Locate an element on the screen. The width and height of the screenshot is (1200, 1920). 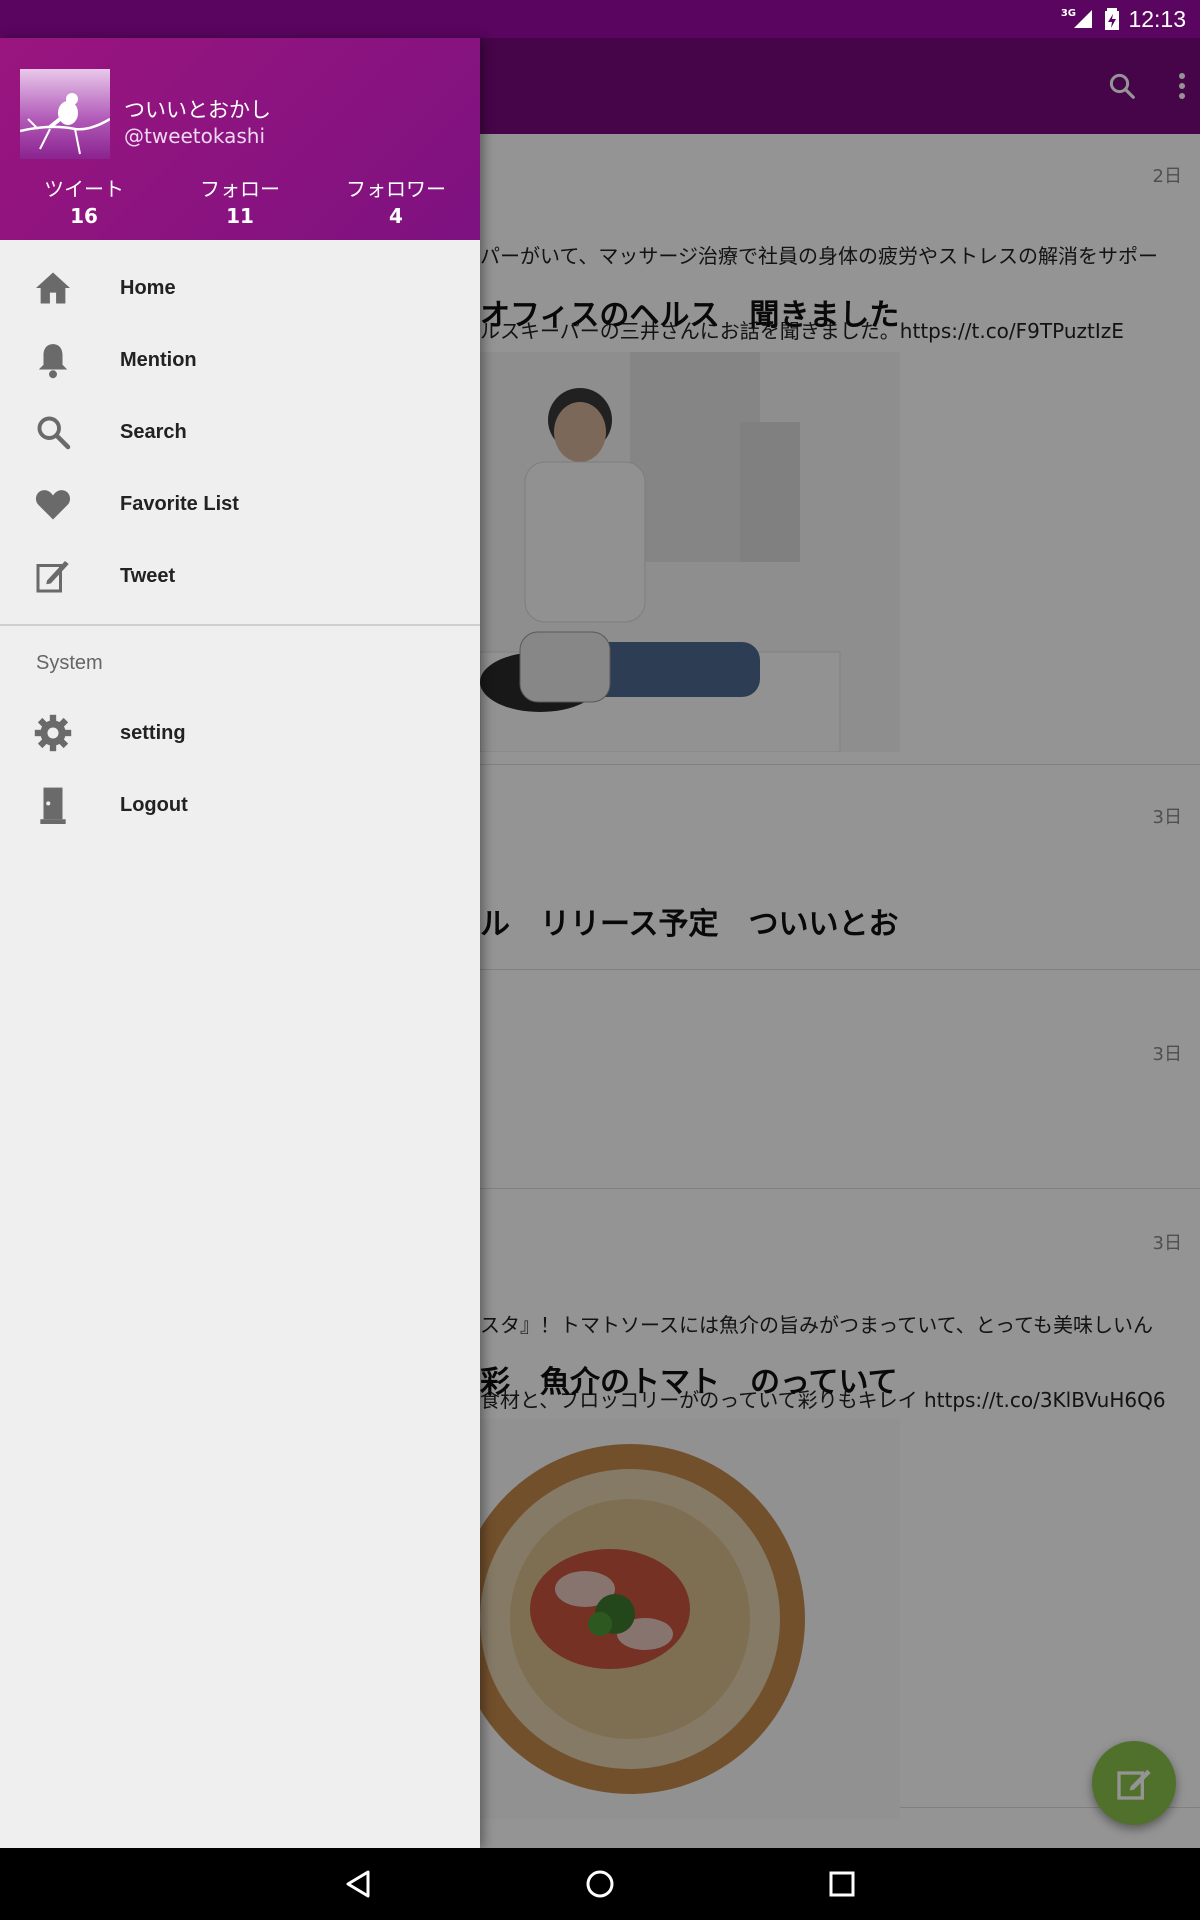
stat-followers: フォロワー 4 is located at coordinates (396, 203).